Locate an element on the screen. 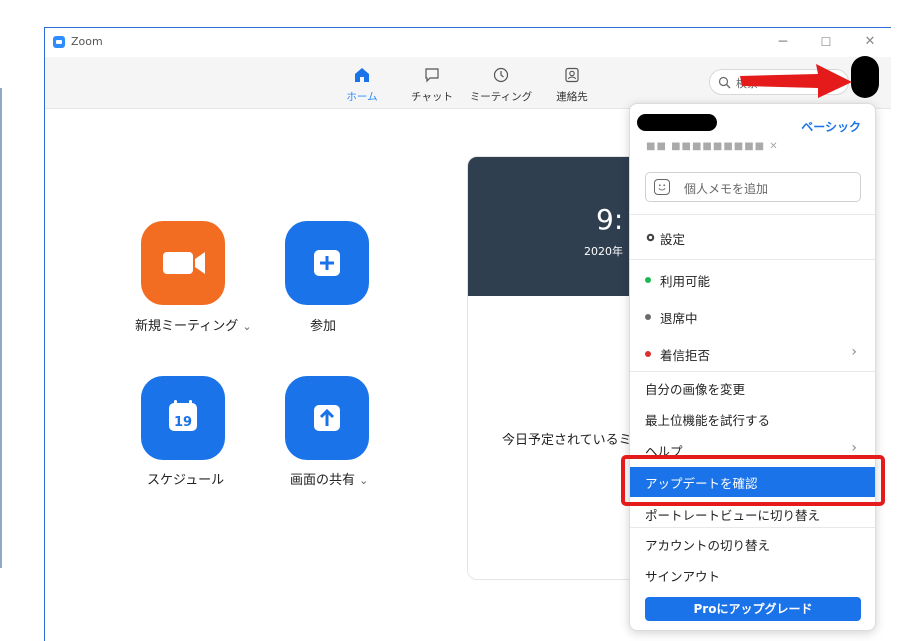 The image size is (913, 641). available-status-dot-icon is located at coordinates (648, 280).